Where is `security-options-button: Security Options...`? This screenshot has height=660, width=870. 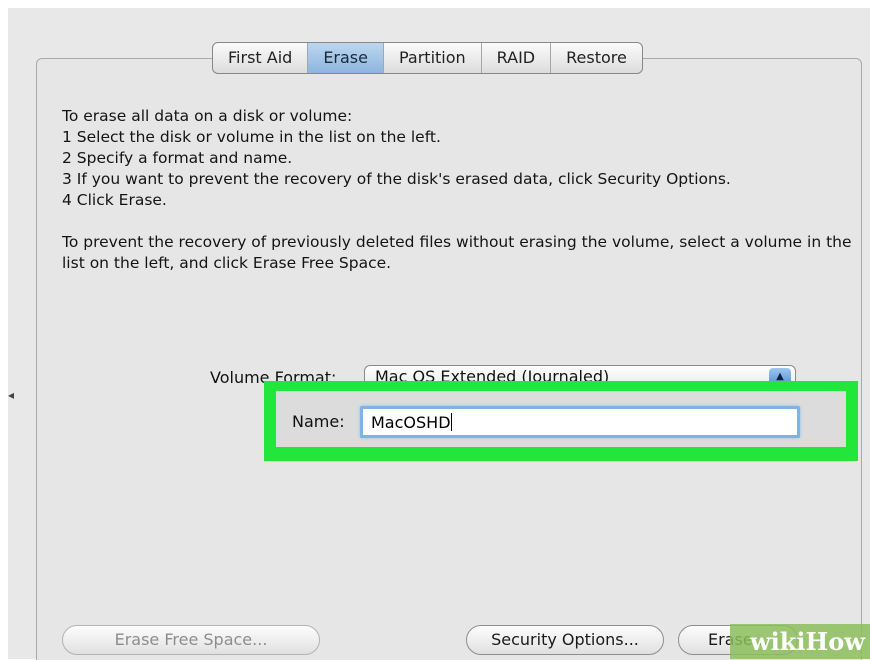 security-options-button: Security Options... is located at coordinates (565, 640).